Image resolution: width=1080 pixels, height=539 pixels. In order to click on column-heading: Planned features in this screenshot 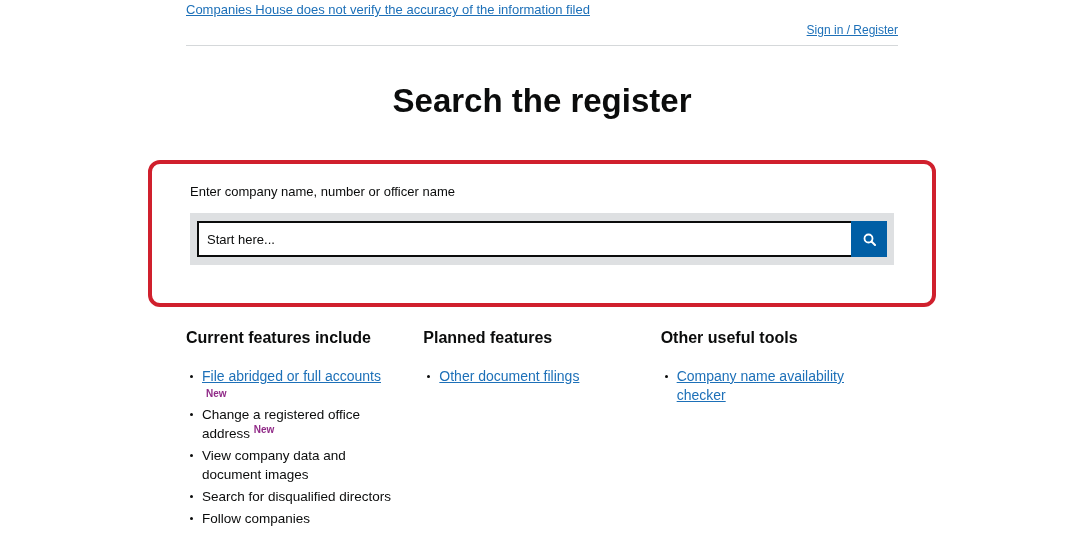, I will do `click(488, 338)`.